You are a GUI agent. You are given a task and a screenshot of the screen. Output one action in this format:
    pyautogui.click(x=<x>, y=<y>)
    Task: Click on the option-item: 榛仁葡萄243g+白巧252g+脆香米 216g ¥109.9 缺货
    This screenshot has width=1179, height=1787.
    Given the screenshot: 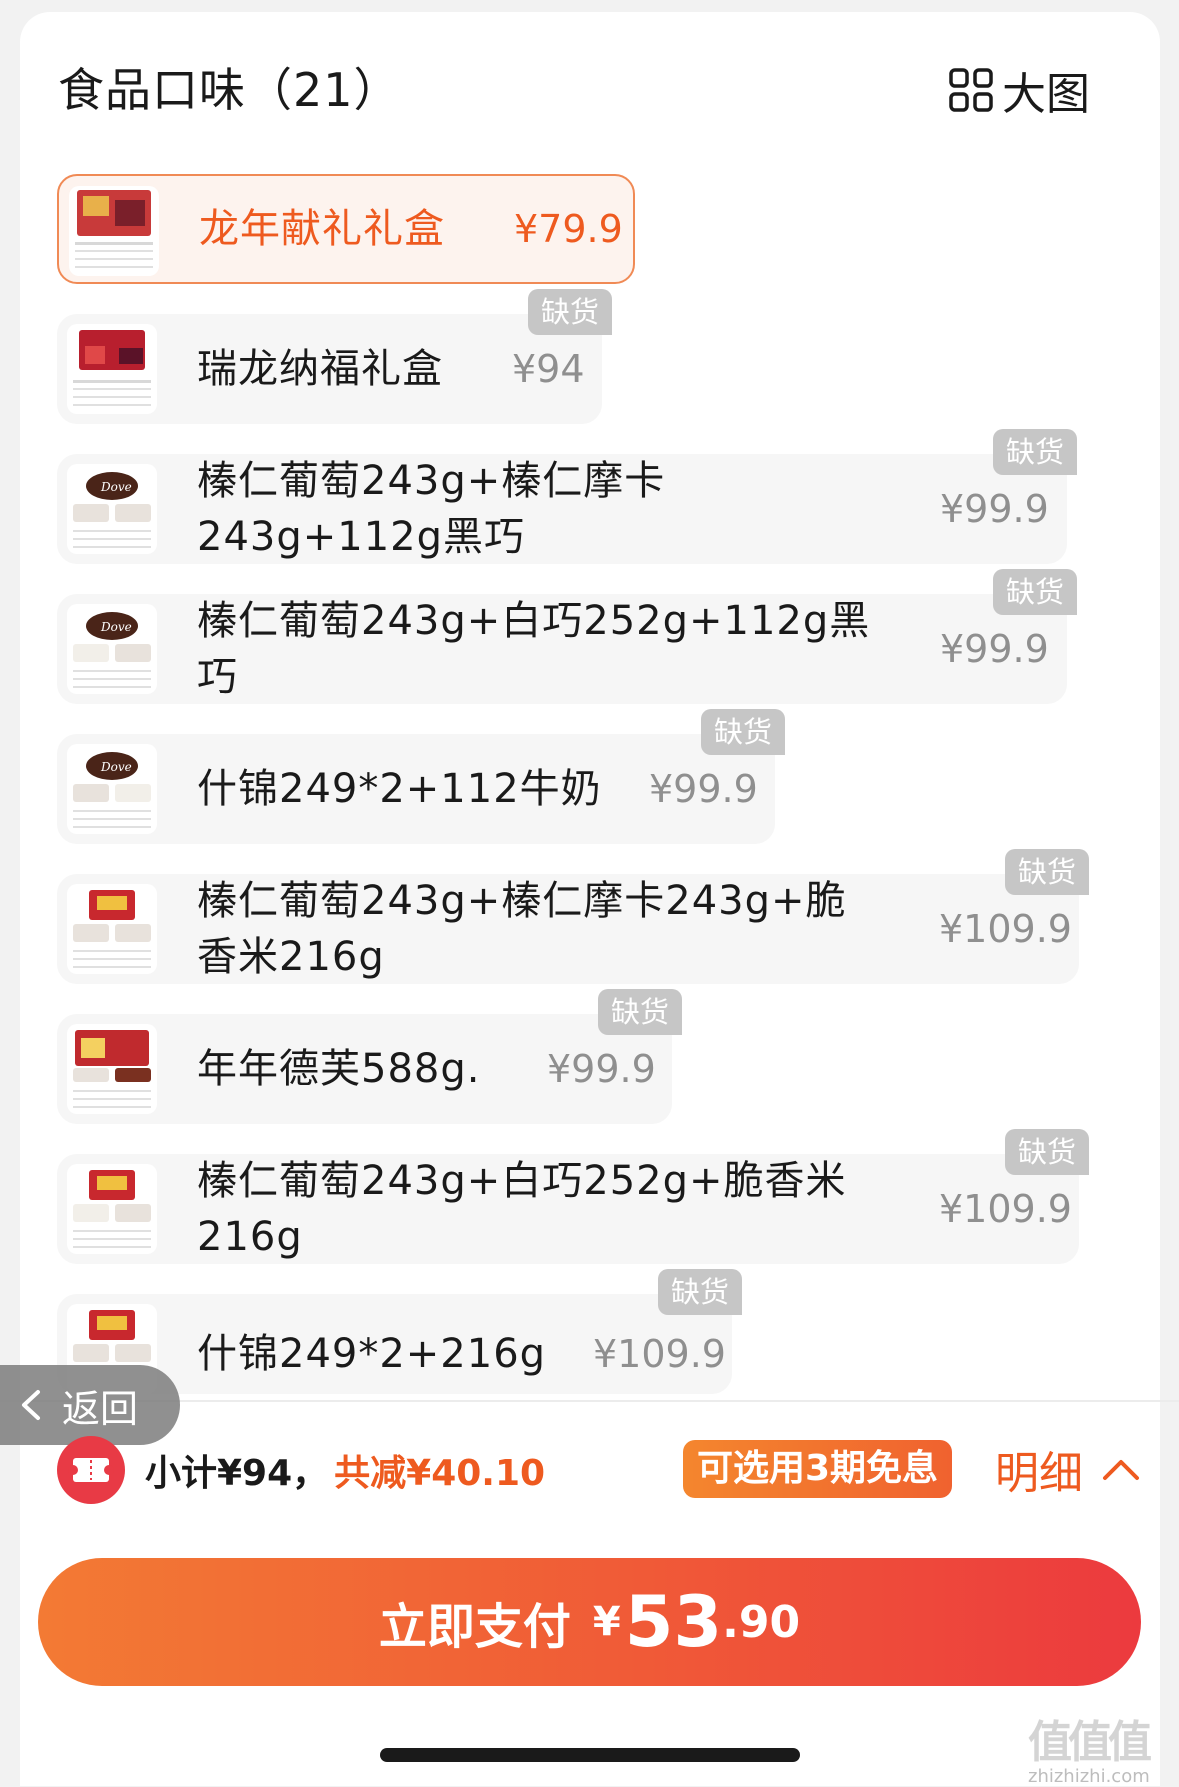 What is the action you would take?
    pyautogui.click(x=573, y=1196)
    